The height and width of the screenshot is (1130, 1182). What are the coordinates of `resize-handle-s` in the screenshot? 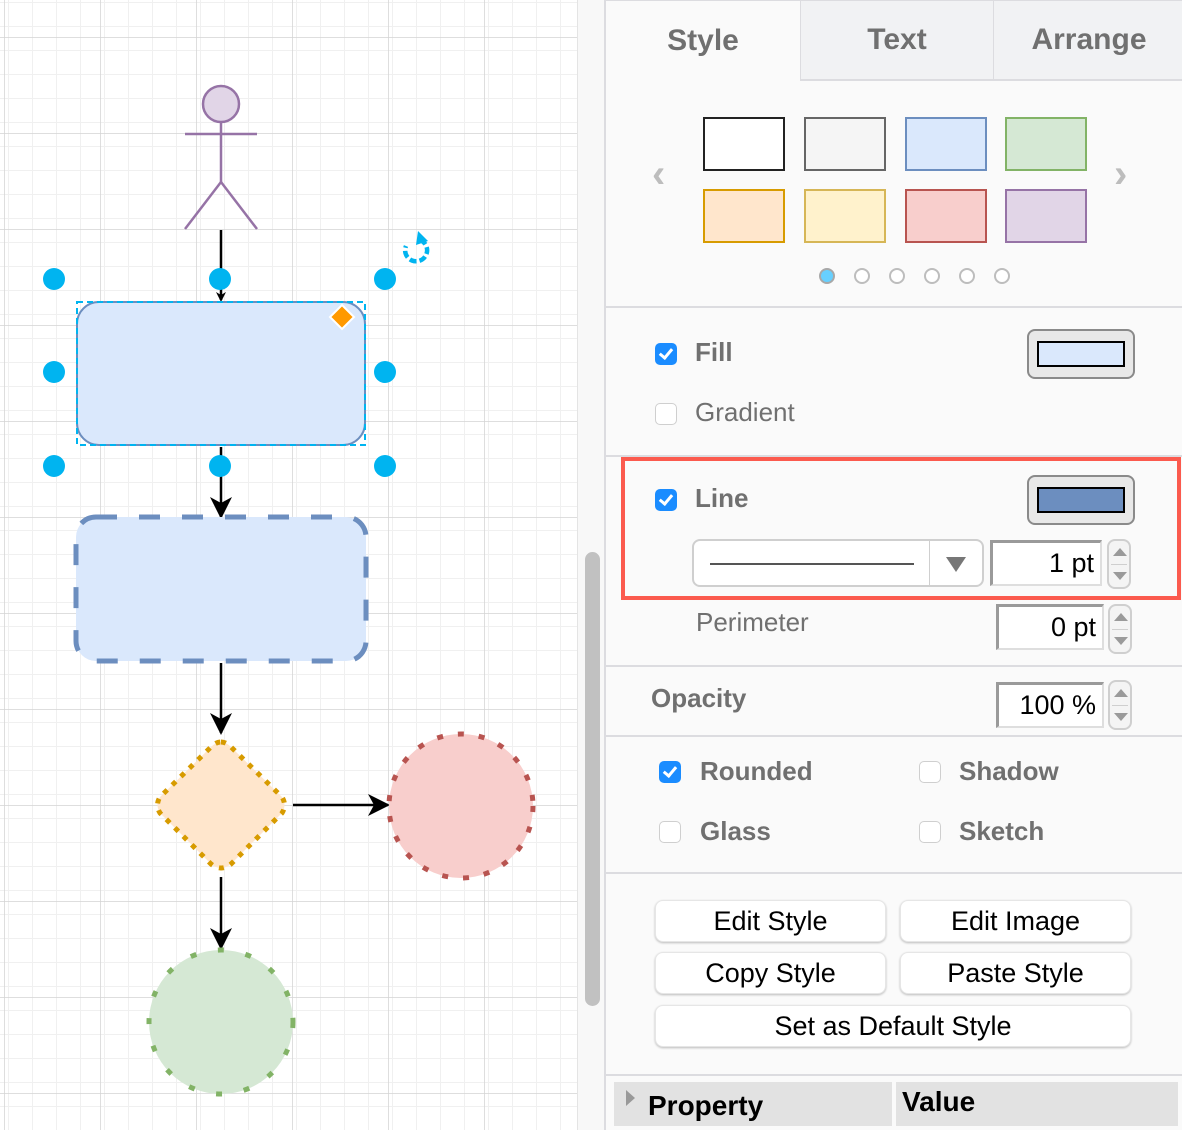 It's located at (220, 466).